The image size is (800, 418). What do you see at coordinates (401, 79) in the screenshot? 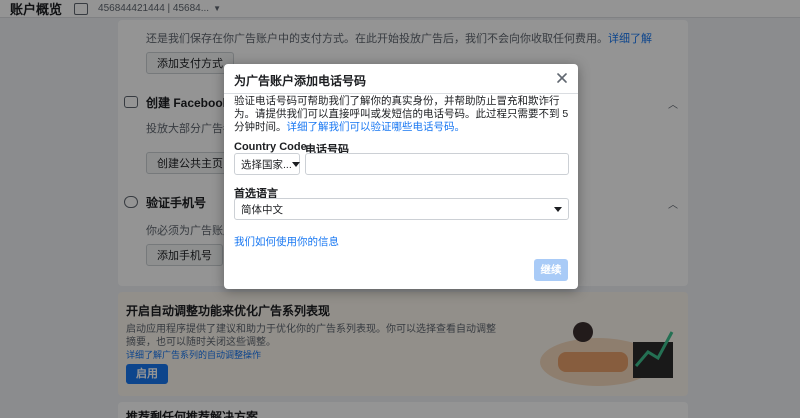
I see `dialog-header: 为广告账户添加电话号码` at bounding box center [401, 79].